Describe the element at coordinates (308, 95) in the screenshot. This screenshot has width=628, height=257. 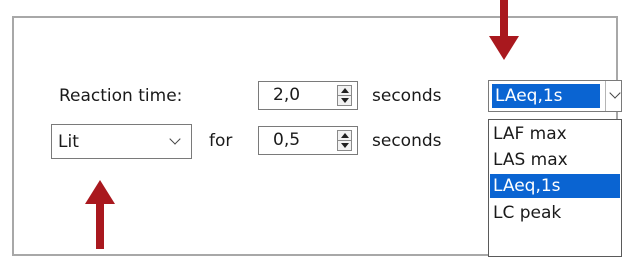
I see `reaction-time-spinbox: 2,0` at that location.